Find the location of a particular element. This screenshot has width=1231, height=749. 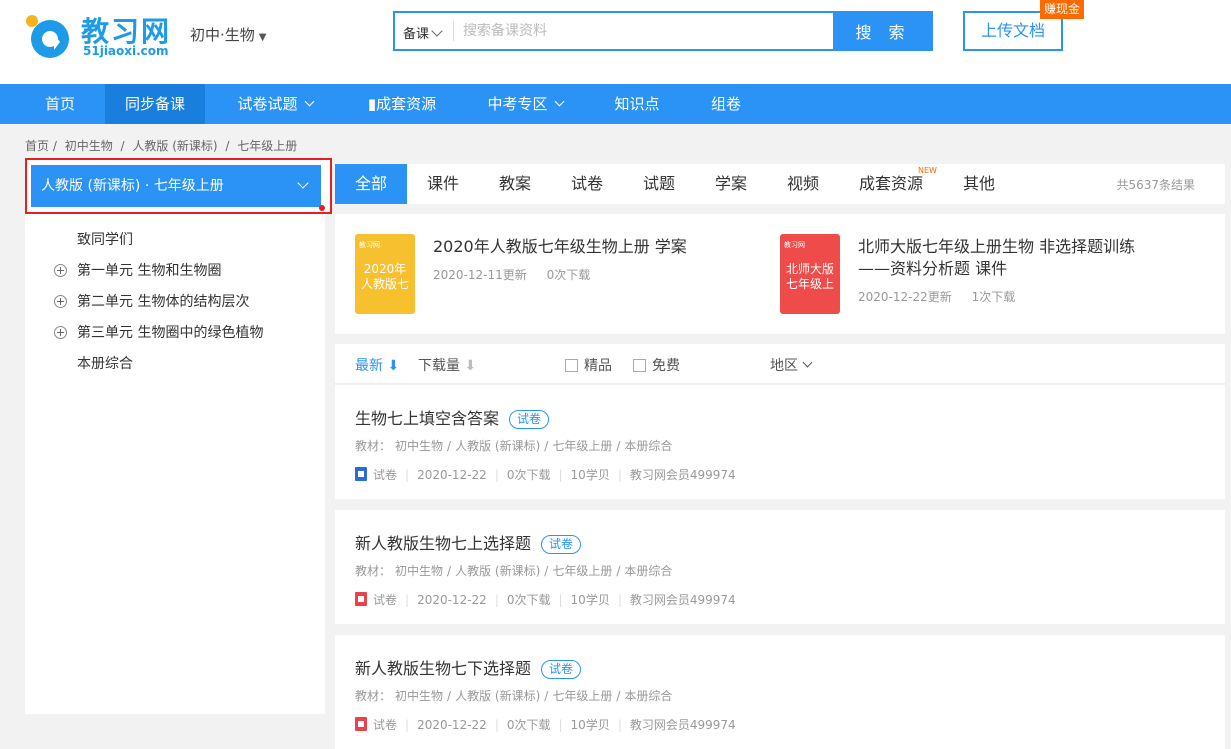

logo-domain: 51jiaoxi.com is located at coordinates (126, 51).